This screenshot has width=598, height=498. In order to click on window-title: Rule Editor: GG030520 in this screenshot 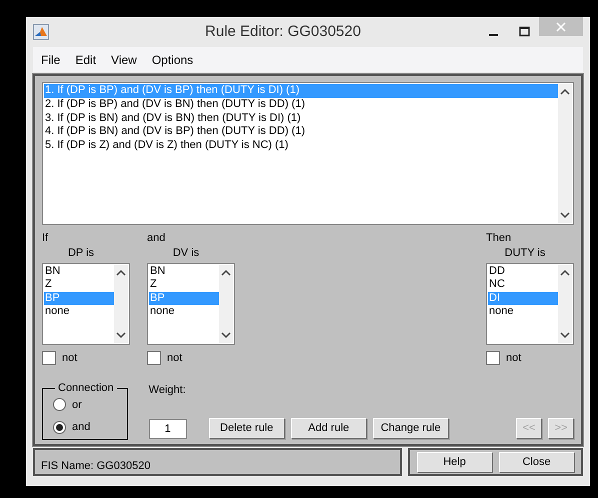, I will do `click(283, 32)`.